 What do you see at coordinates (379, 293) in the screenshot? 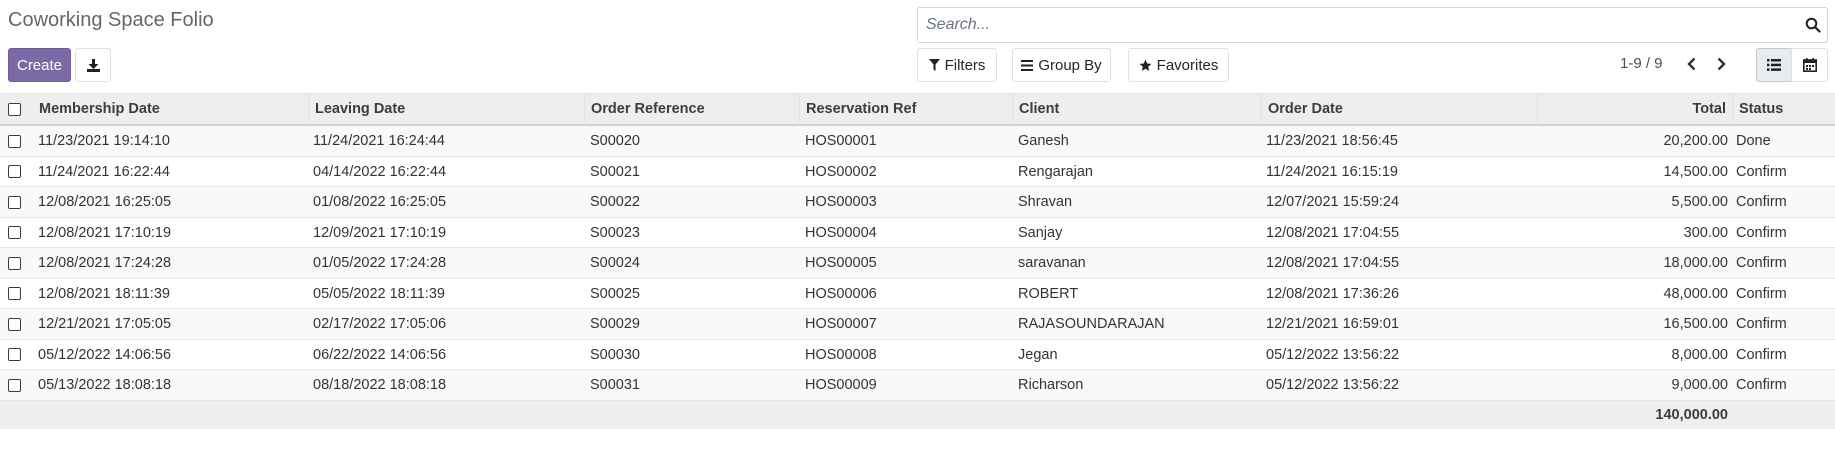
I see `cell-leaving-date: 05/05/2022 18:11:39` at bounding box center [379, 293].